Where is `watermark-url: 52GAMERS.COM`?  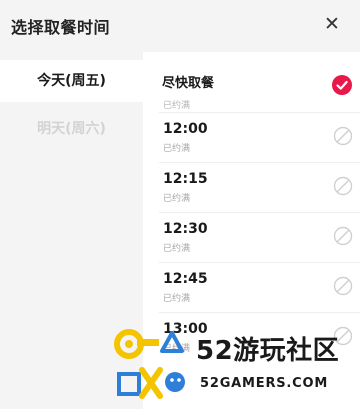
watermark-url: 52GAMERS.COM is located at coordinates (264, 383).